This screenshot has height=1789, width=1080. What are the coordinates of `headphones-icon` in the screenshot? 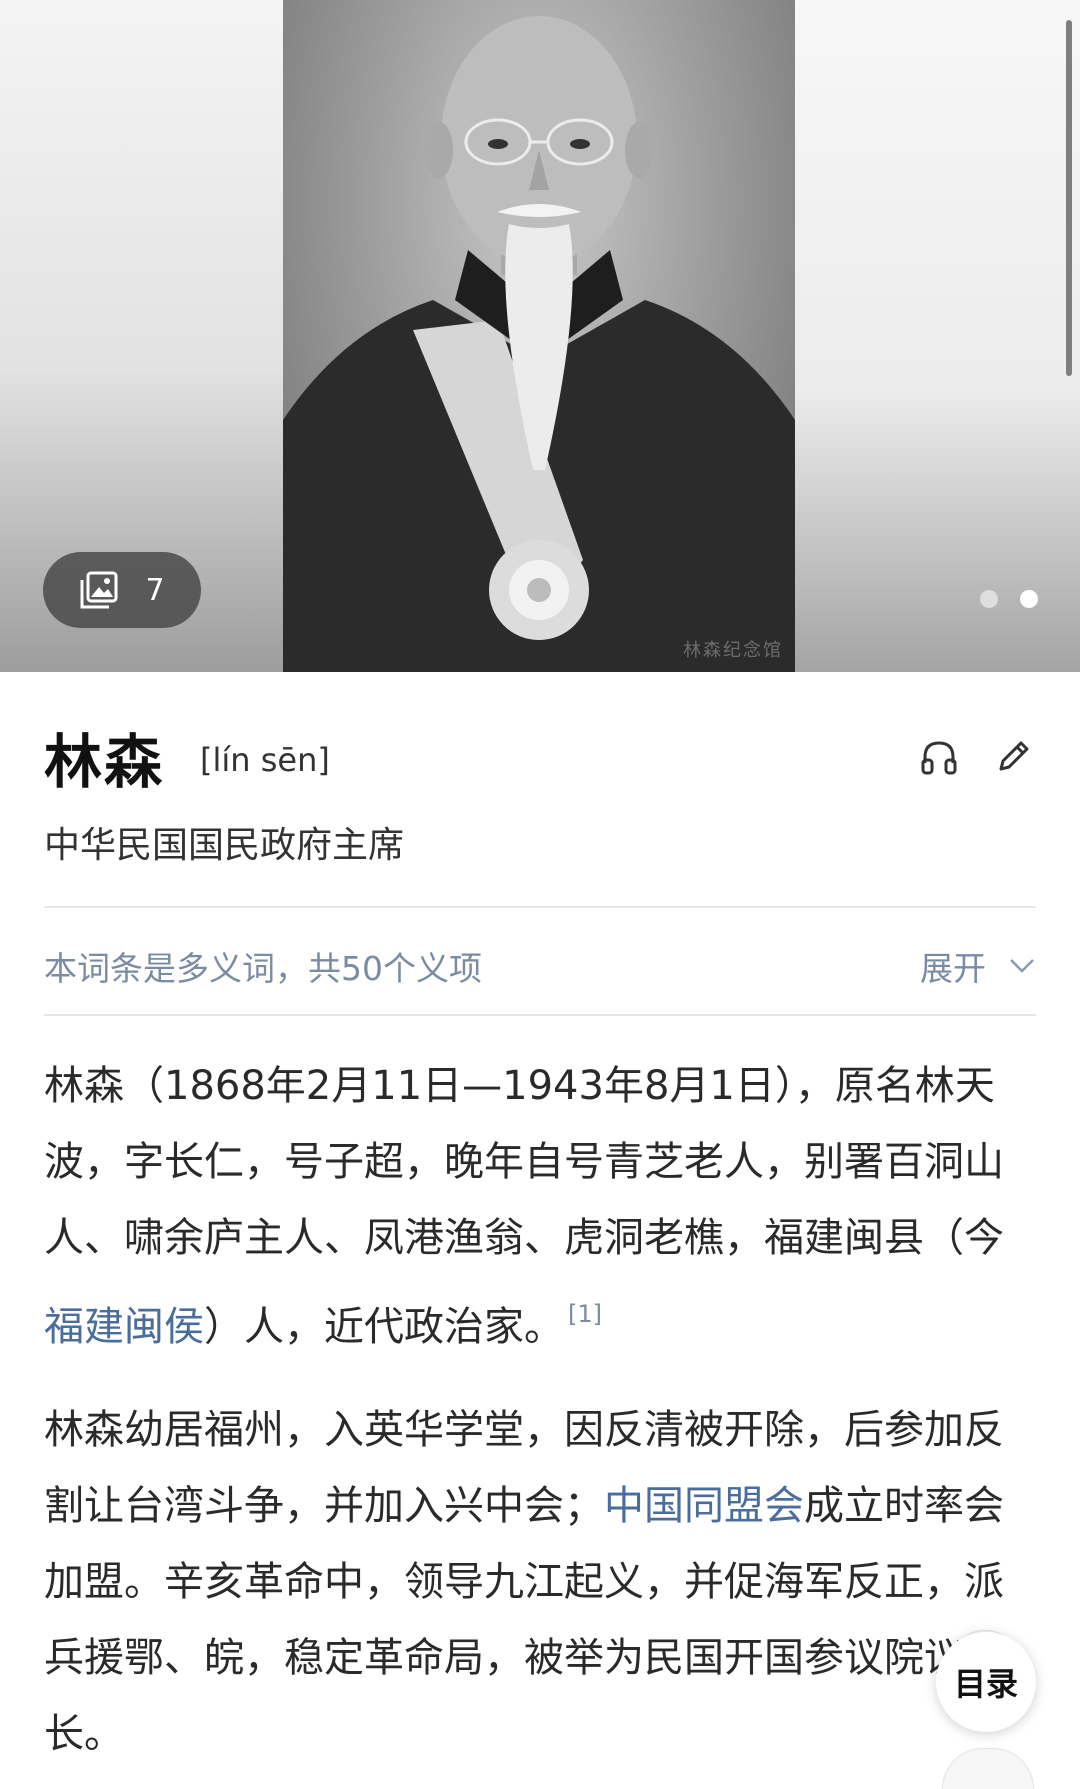 It's located at (939, 757).